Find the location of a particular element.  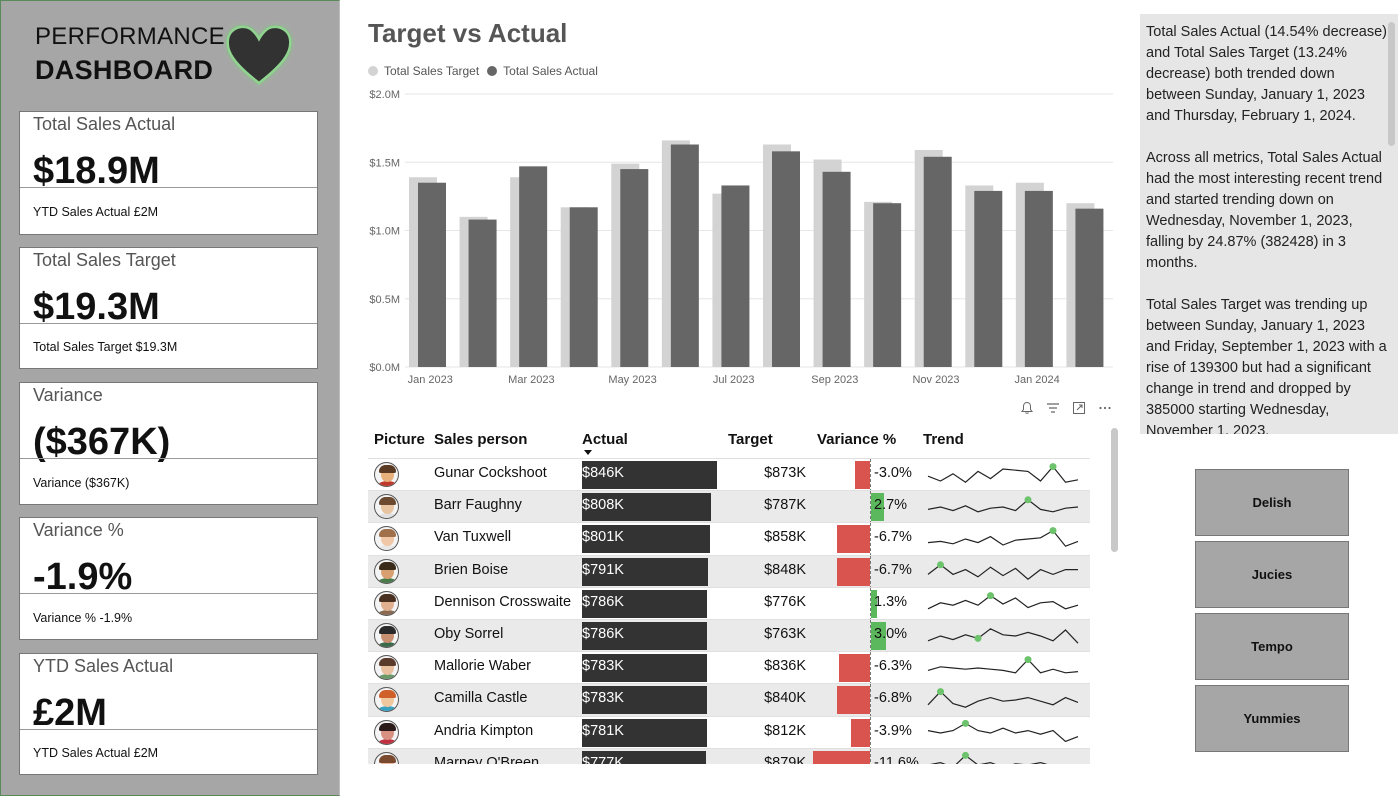

table-scrollbar is located at coordinates (1114, 490).